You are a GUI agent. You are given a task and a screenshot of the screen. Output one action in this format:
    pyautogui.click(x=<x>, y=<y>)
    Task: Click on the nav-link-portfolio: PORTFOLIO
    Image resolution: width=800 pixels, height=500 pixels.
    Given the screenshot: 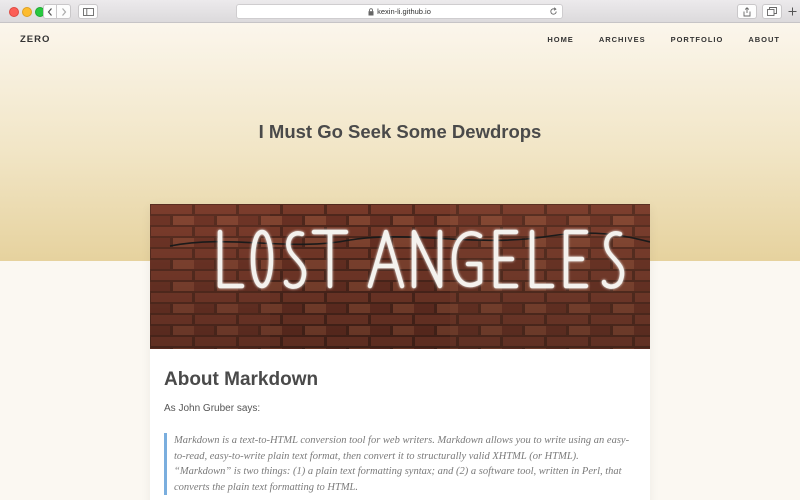 What is the action you would take?
    pyautogui.click(x=697, y=39)
    